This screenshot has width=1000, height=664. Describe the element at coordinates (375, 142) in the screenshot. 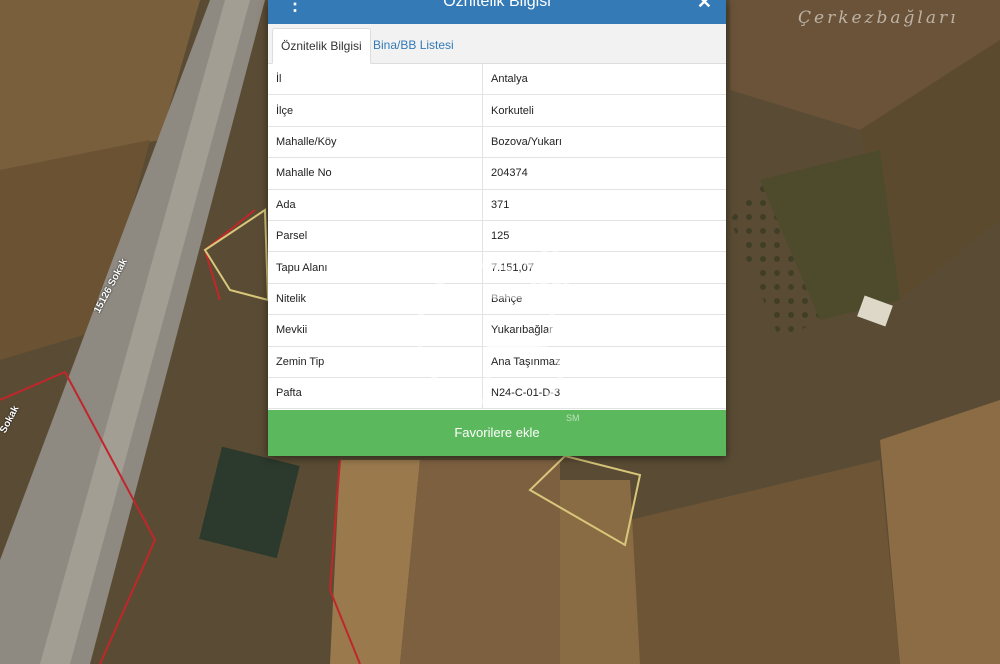

I see `row-key: Mahalle/Köy` at that location.